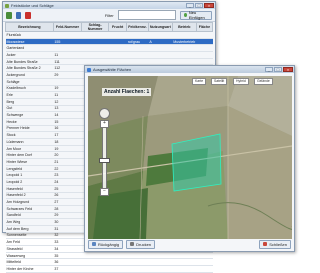 The image size is (320, 273). Describe the element at coordinates (28, 15) in the screenshot. I see `delete-icon` at that location.